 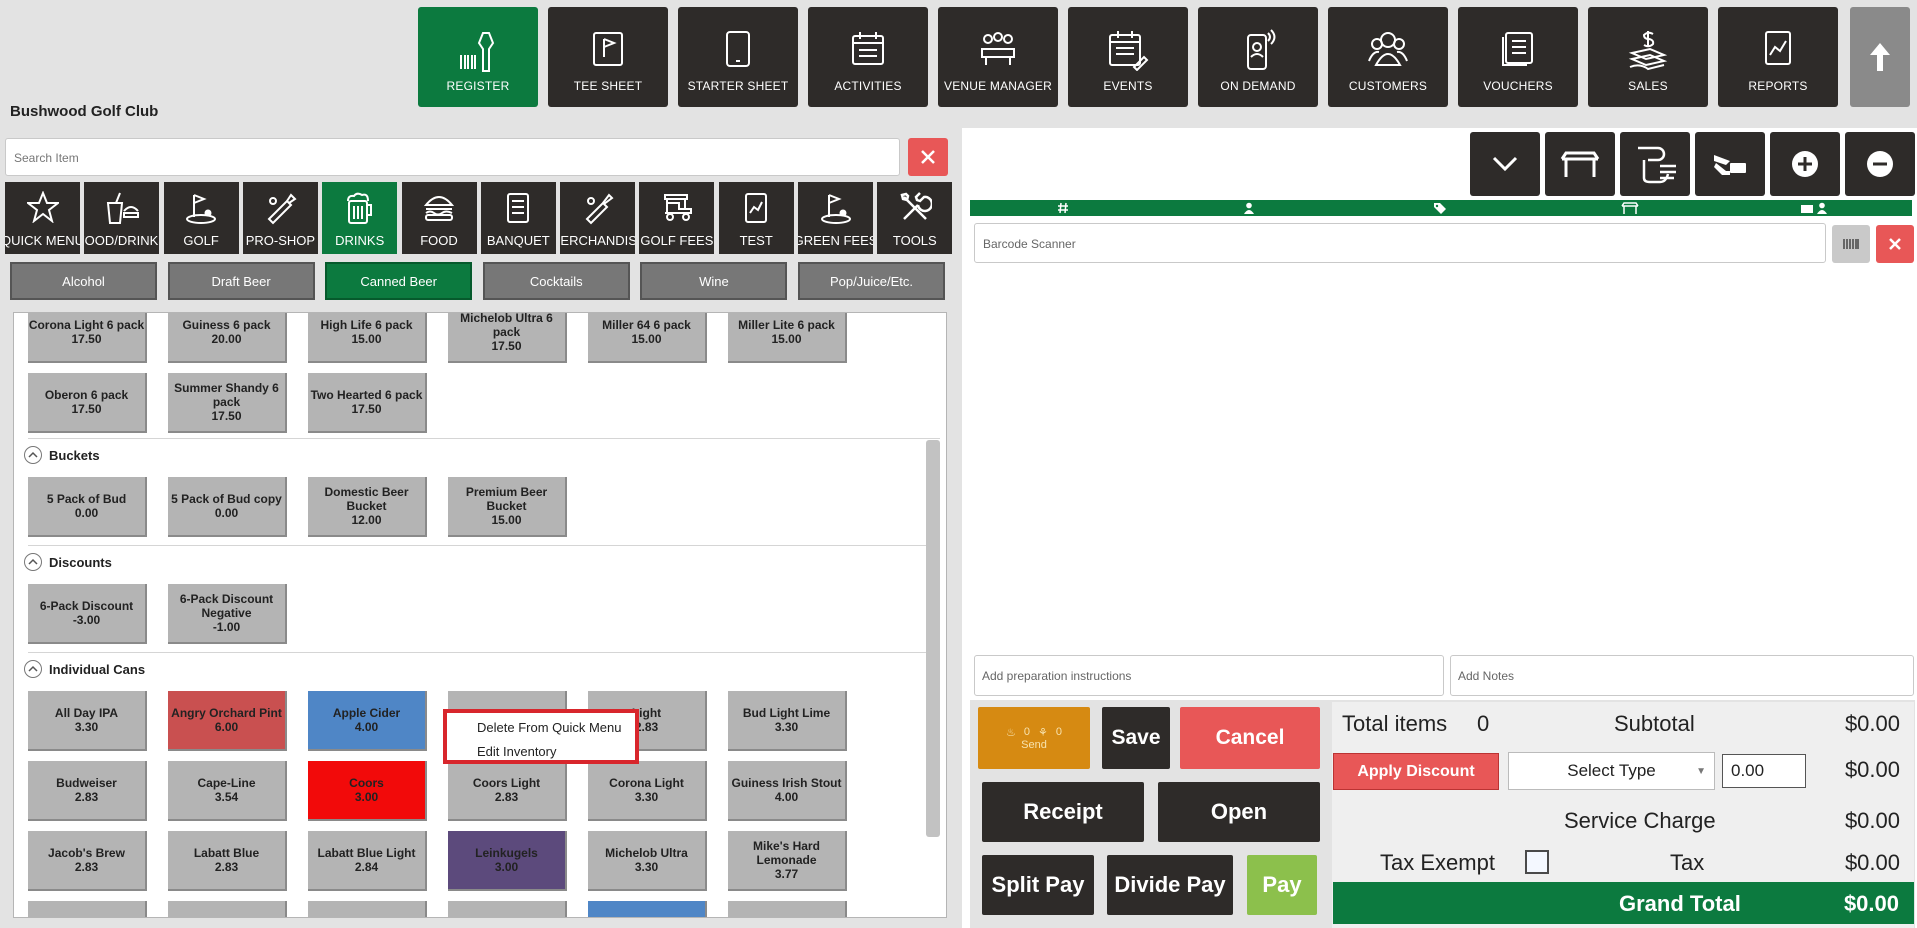 What do you see at coordinates (787, 861) in the screenshot?
I see `menu-item-tile: Mike's Hard Lemonade 3.77` at bounding box center [787, 861].